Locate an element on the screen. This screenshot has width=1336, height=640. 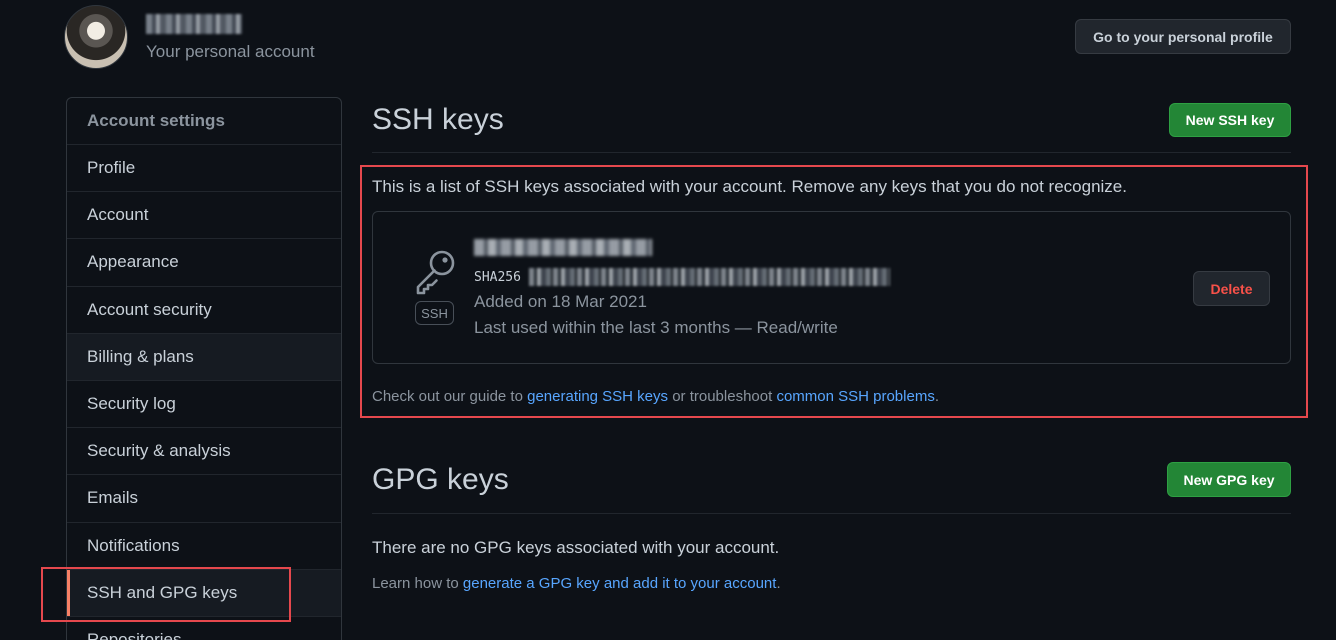
guide-suffix: . is located at coordinates (936, 396).